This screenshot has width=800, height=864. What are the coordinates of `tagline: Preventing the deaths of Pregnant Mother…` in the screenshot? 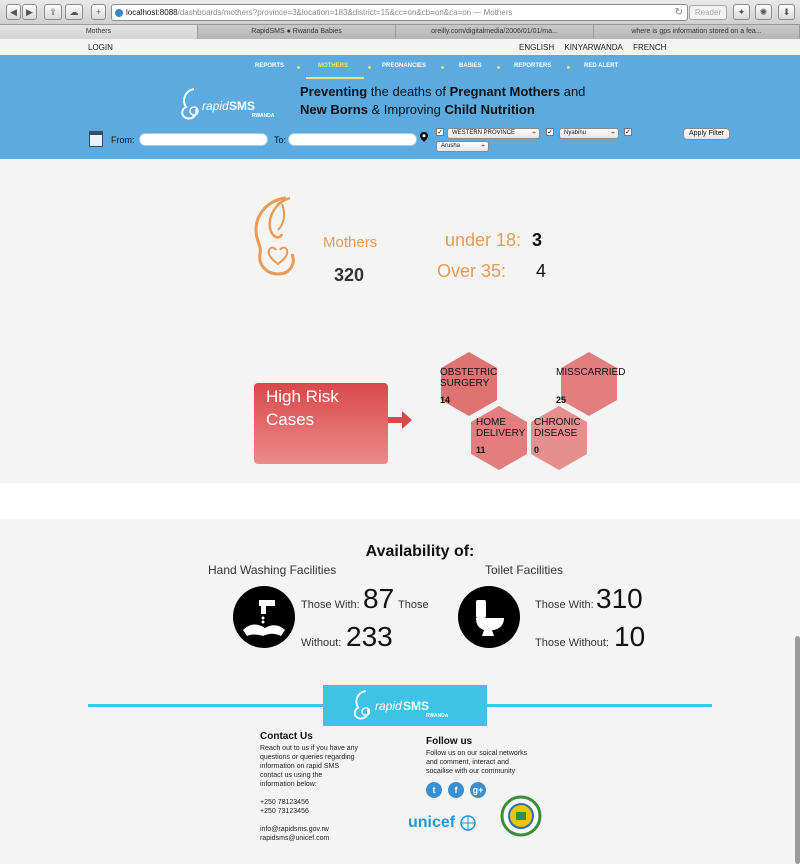 It's located at (460, 101).